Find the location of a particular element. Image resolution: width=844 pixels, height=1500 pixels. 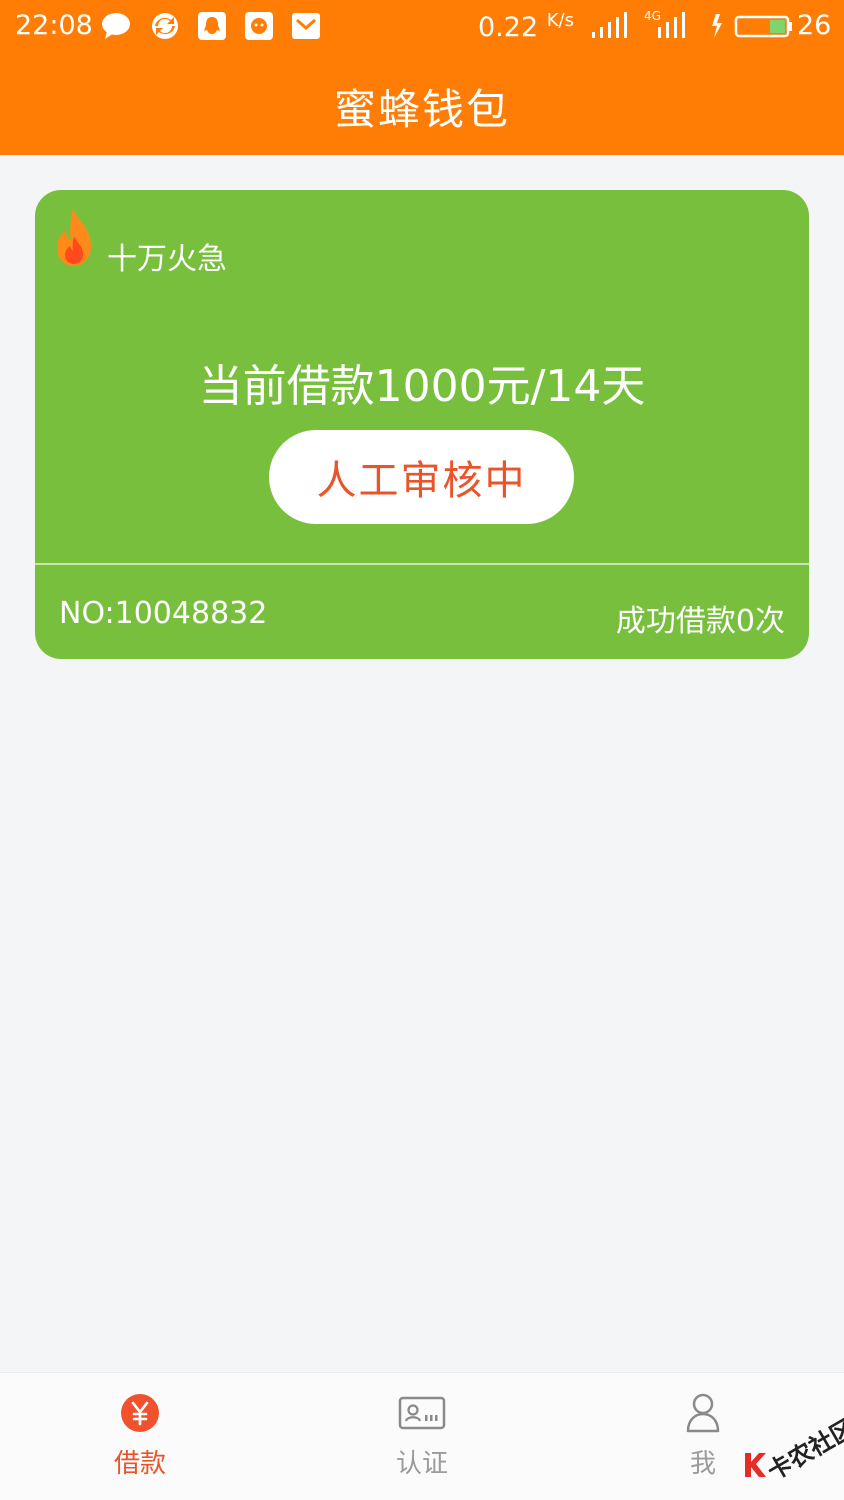

loan-amount: 当前借款1000元/14天 is located at coordinates (422, 386).